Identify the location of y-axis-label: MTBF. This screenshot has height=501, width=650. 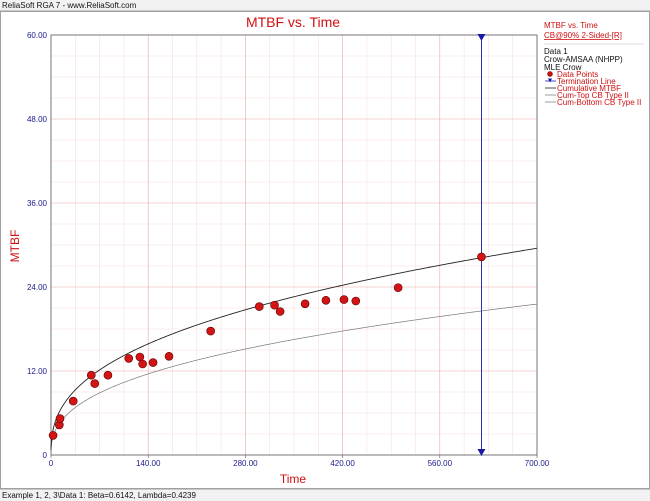
(15, 246).